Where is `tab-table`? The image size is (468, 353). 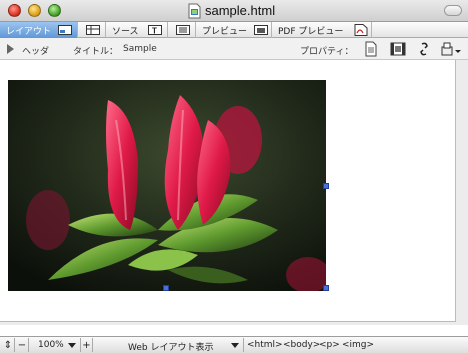
tab-table is located at coordinates (92, 30).